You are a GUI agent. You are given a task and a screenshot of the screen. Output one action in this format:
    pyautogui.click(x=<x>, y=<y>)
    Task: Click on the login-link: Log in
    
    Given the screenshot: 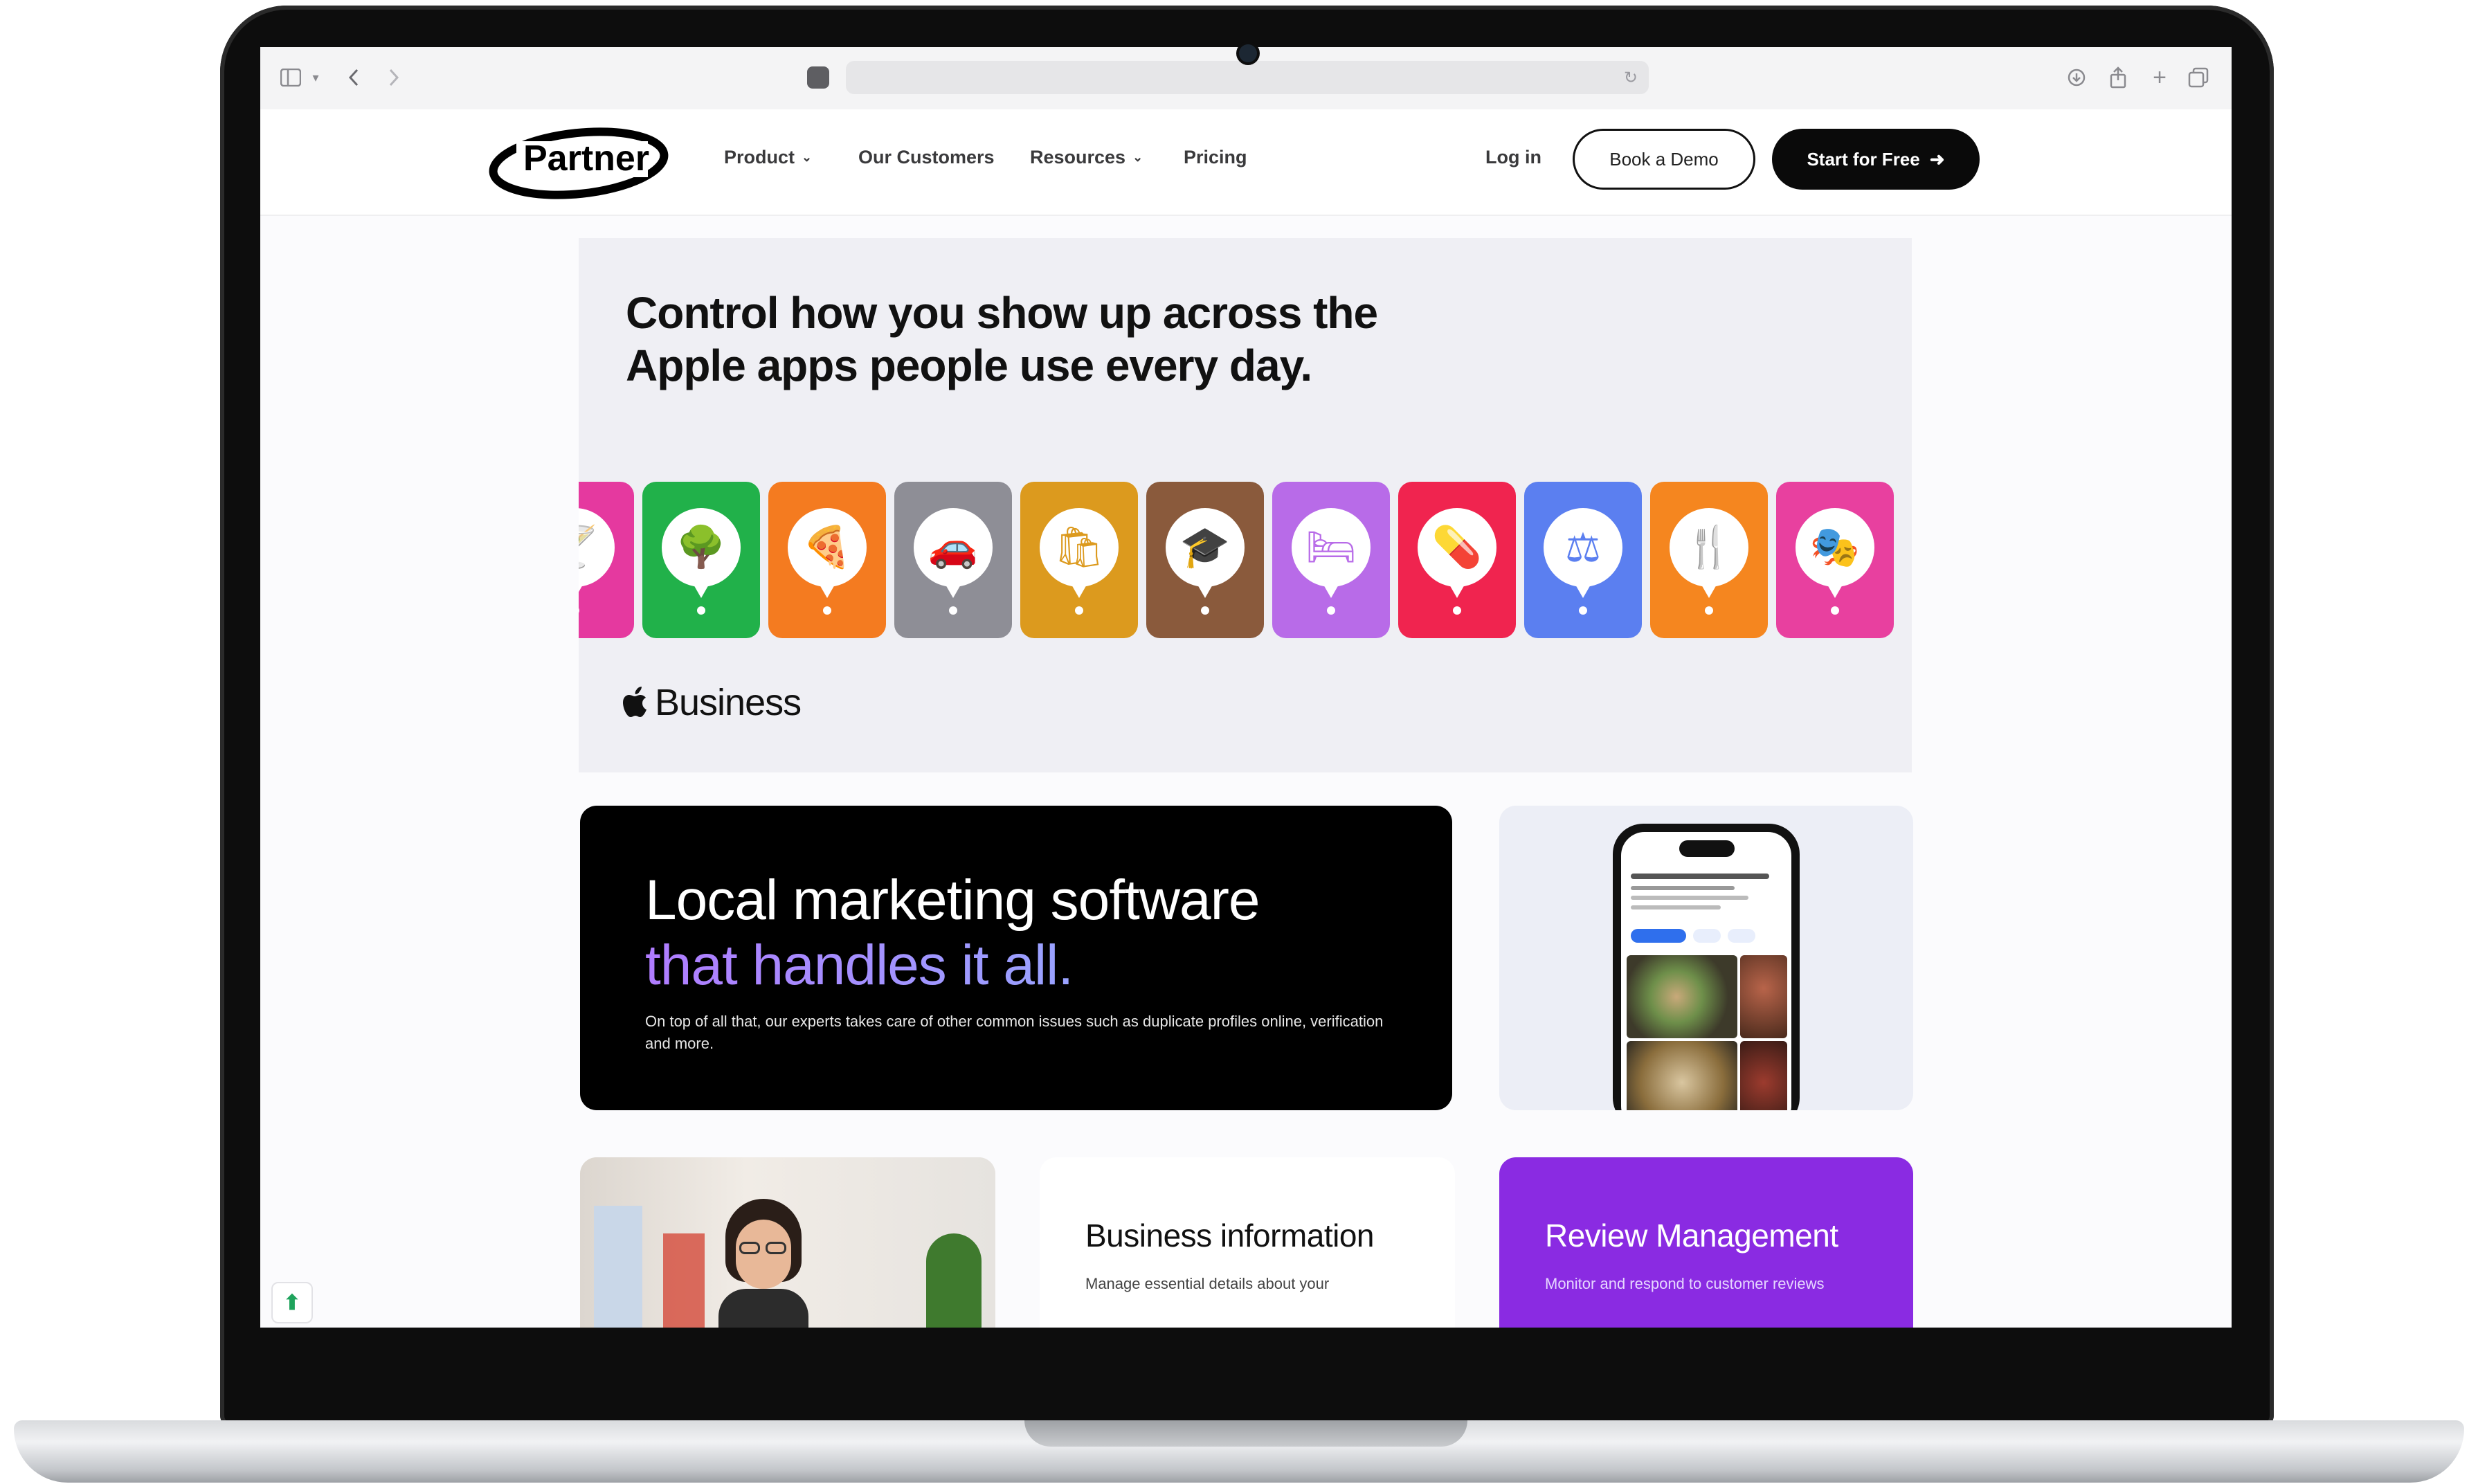 What is the action you would take?
    pyautogui.click(x=1513, y=157)
    